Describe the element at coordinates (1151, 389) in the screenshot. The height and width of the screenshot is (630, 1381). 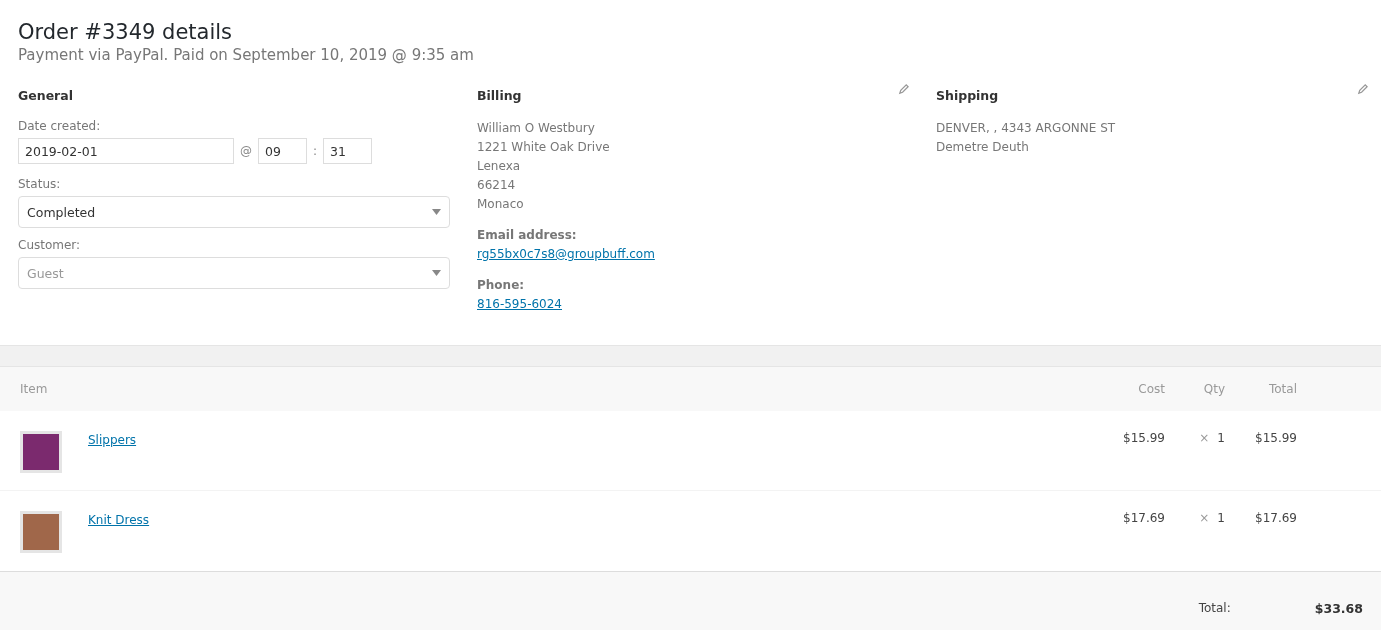
I see `column-header: Cost` at that location.